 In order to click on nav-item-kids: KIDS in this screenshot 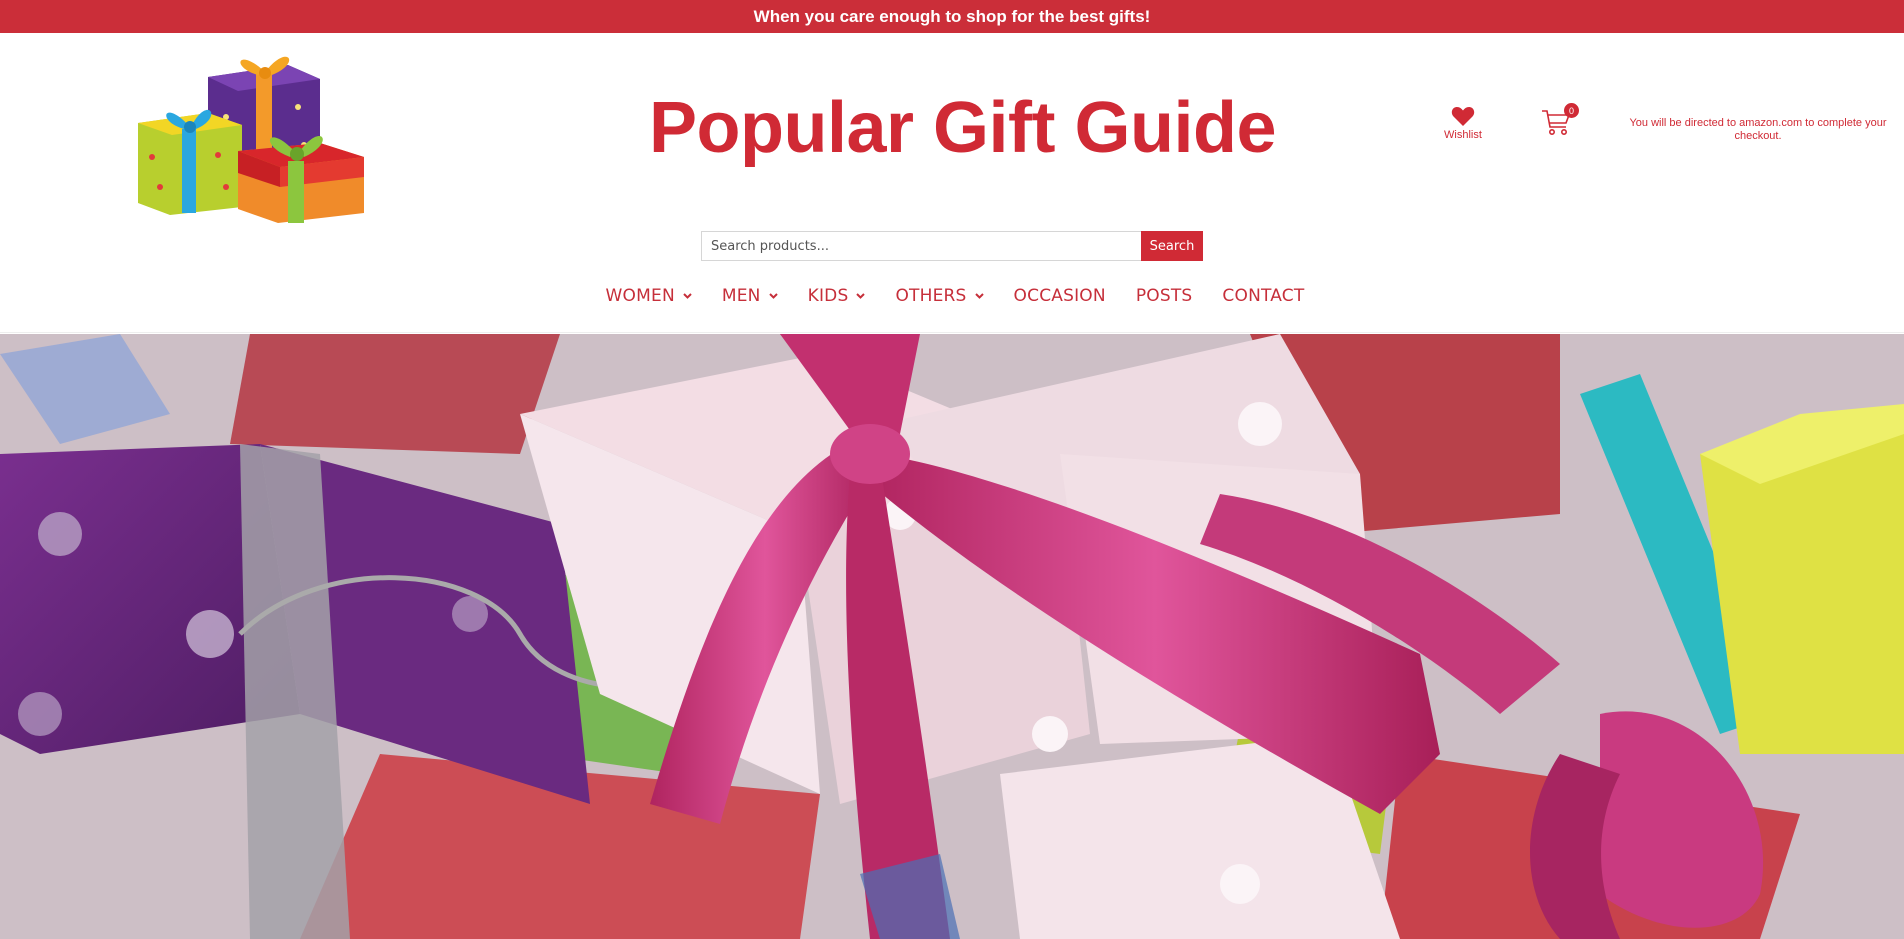, I will do `click(837, 296)`.